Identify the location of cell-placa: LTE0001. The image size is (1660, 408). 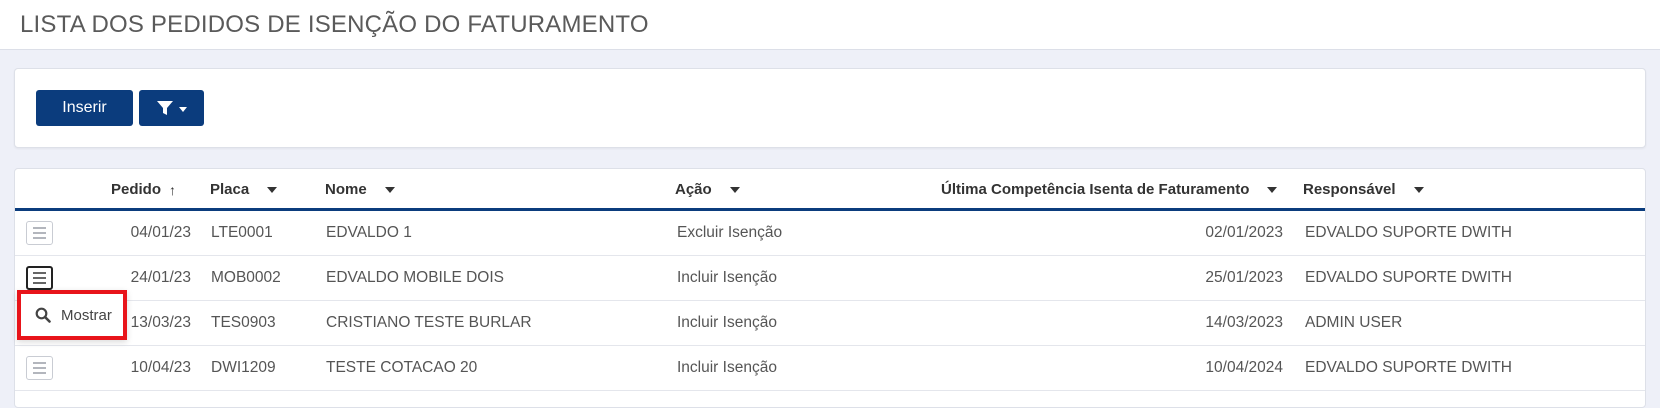
(242, 232).